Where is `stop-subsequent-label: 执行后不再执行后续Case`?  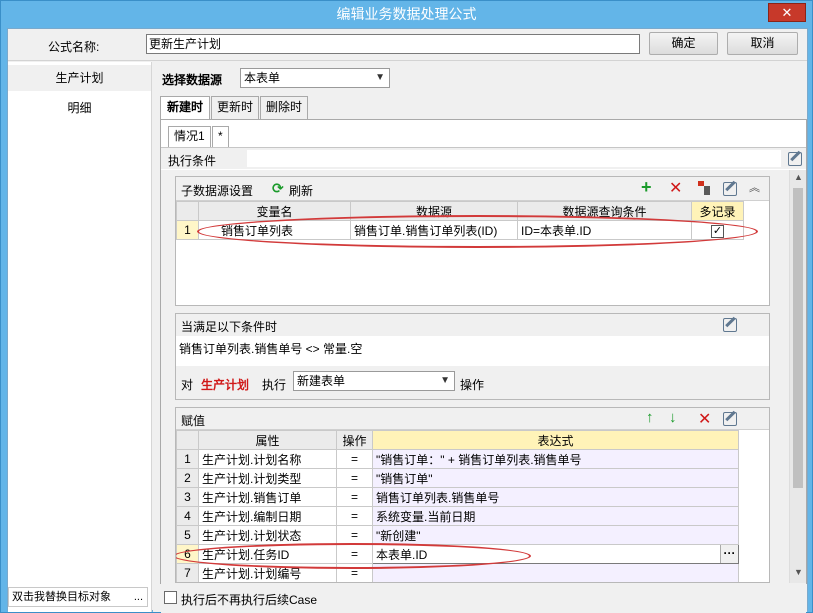 stop-subsequent-label: 执行后不再执行后续Case is located at coordinates (249, 600).